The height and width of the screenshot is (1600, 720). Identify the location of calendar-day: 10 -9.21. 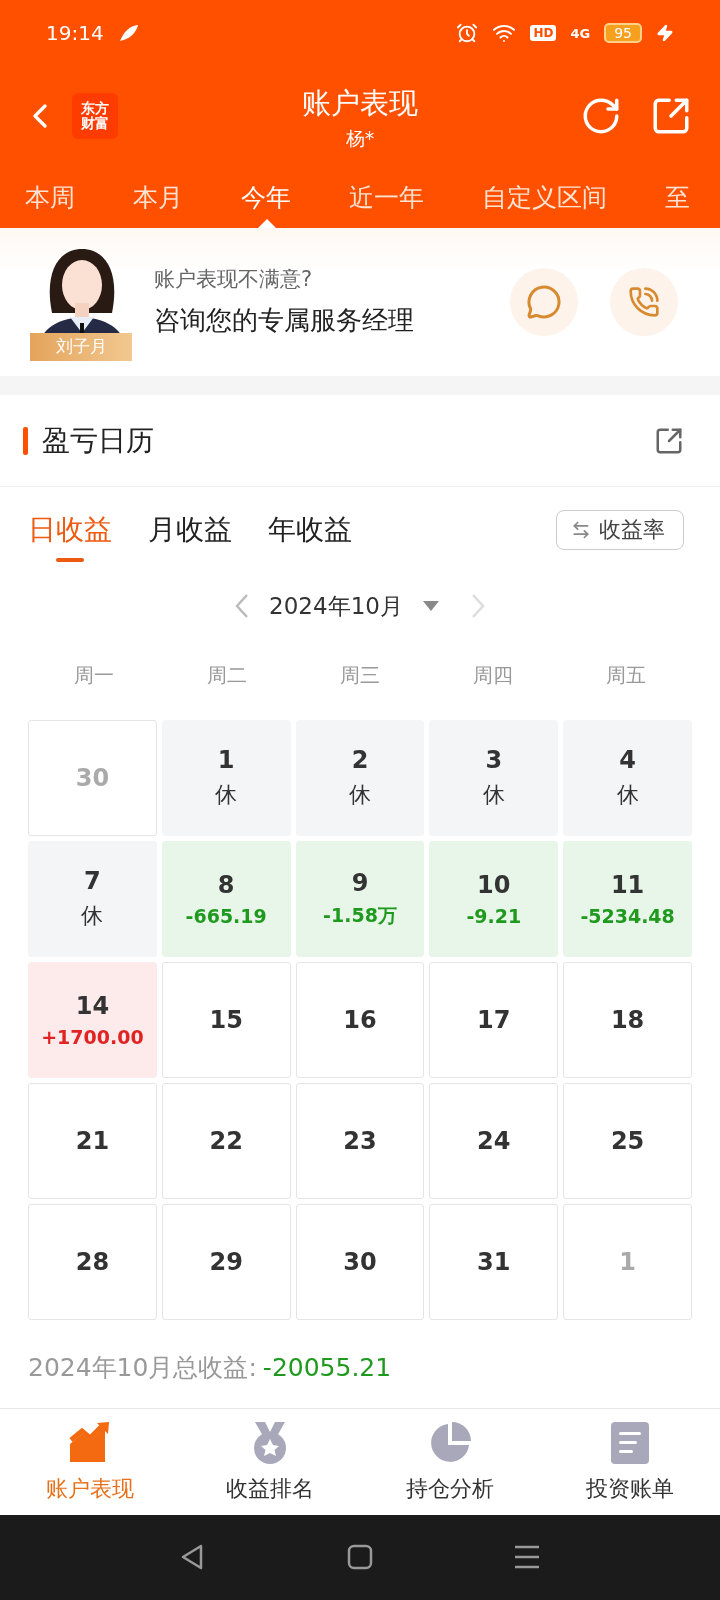
(494, 899).